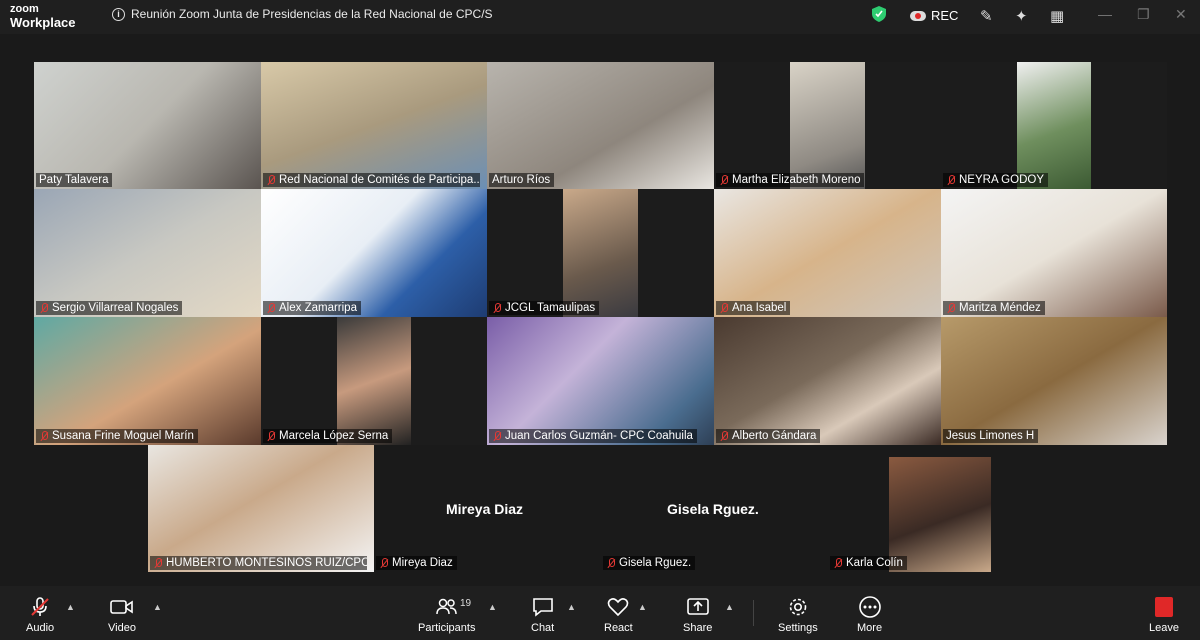  I want to click on video-button: Video, so click(122, 613).